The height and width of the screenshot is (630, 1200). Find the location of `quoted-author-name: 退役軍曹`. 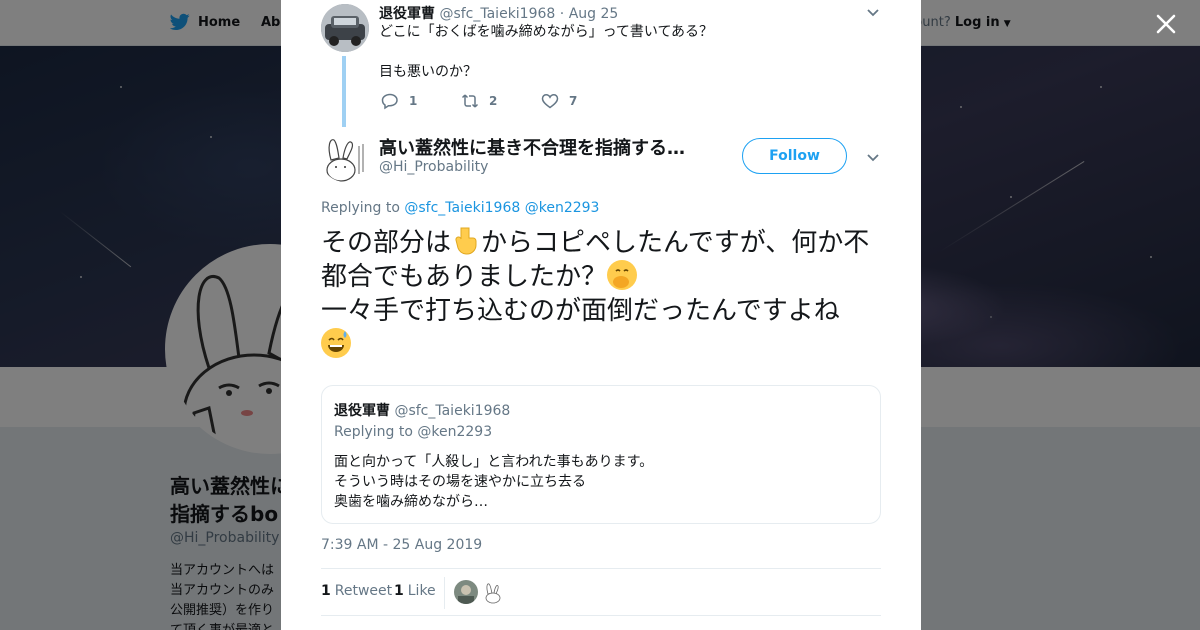

quoted-author-name: 退役軍曹 is located at coordinates (362, 411).